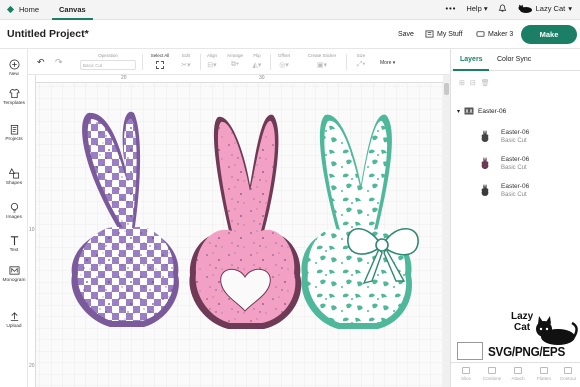 The height and width of the screenshot is (387, 580). Describe the element at coordinates (518, 378) in the screenshot. I see `attach-label: Attach` at that location.